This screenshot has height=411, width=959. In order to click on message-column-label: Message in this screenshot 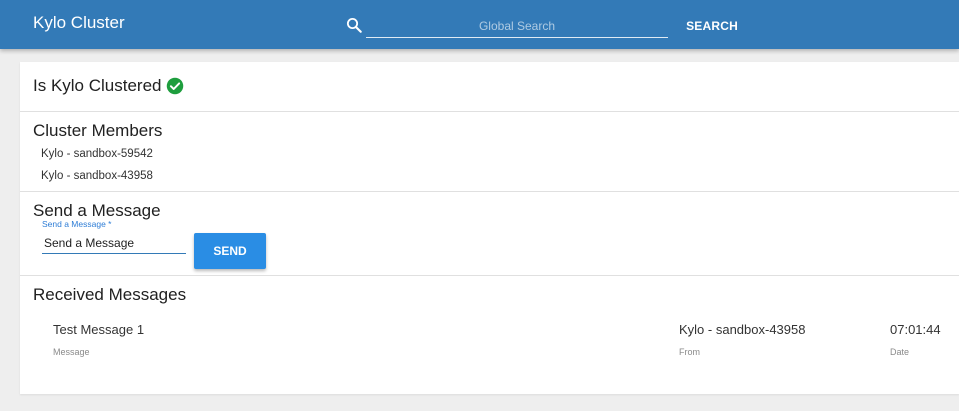, I will do `click(71, 352)`.